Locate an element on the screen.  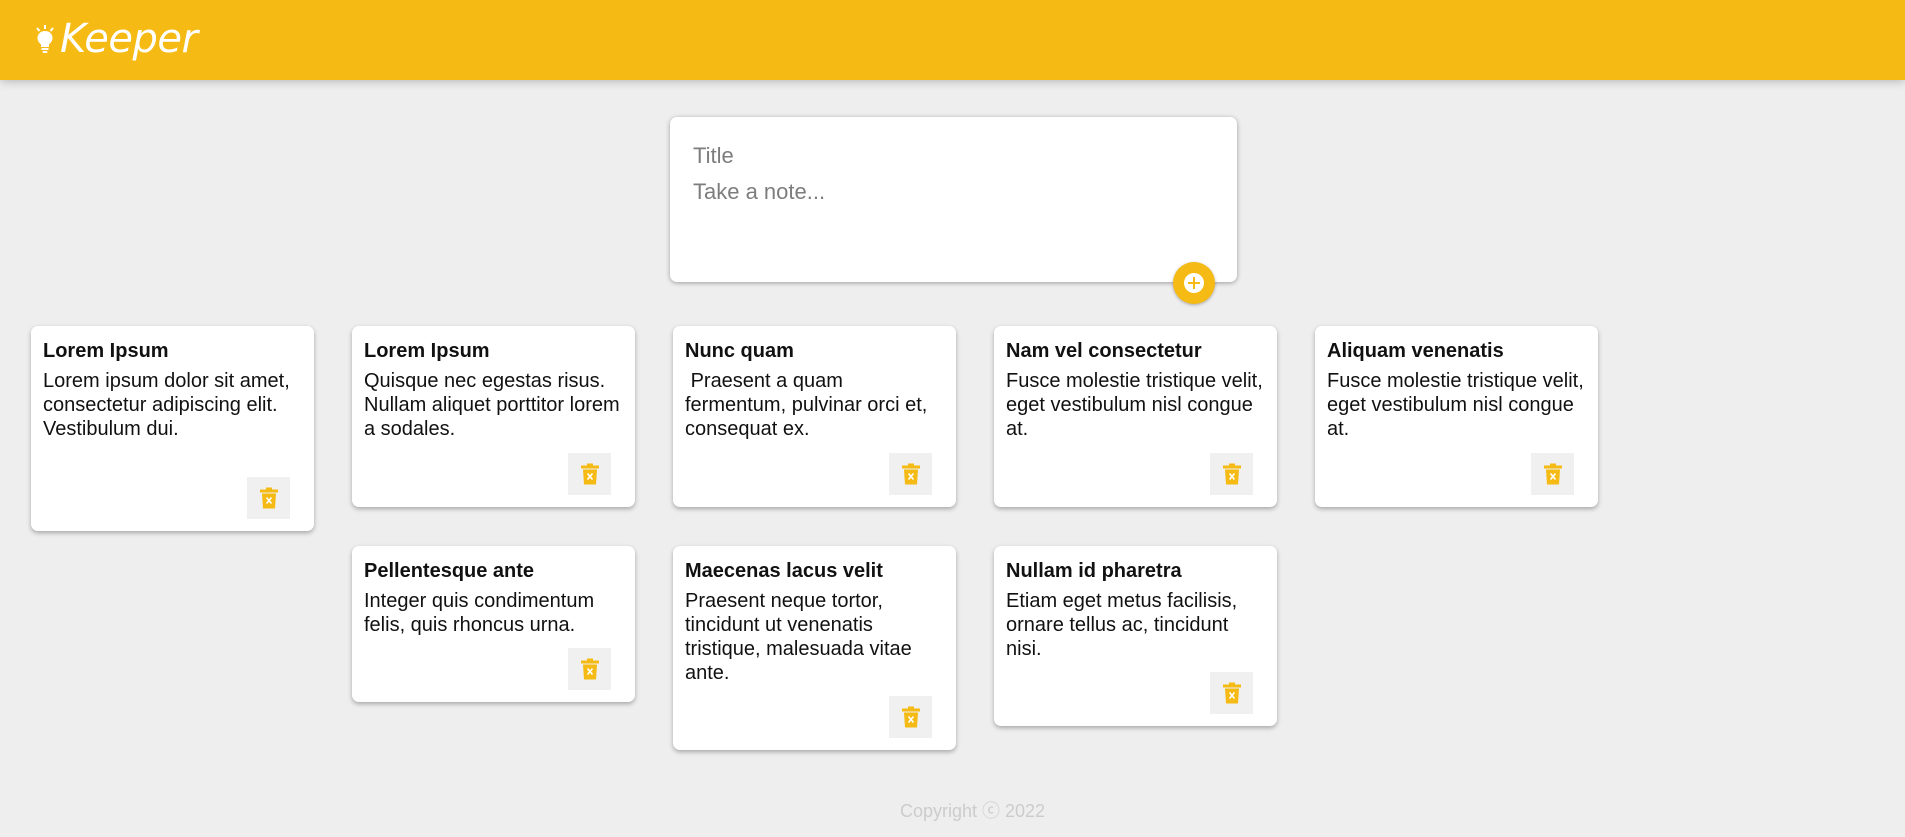
lightbulb-icon is located at coordinates (45, 39).